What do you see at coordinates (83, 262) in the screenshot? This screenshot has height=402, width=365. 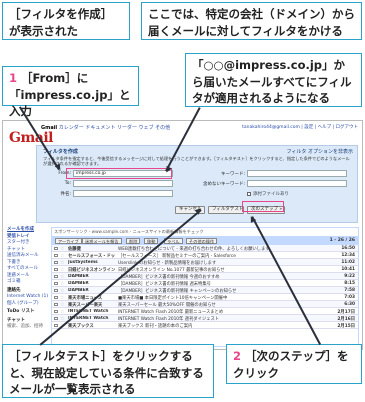 I see `mail-sender: JustSystems` at bounding box center [83, 262].